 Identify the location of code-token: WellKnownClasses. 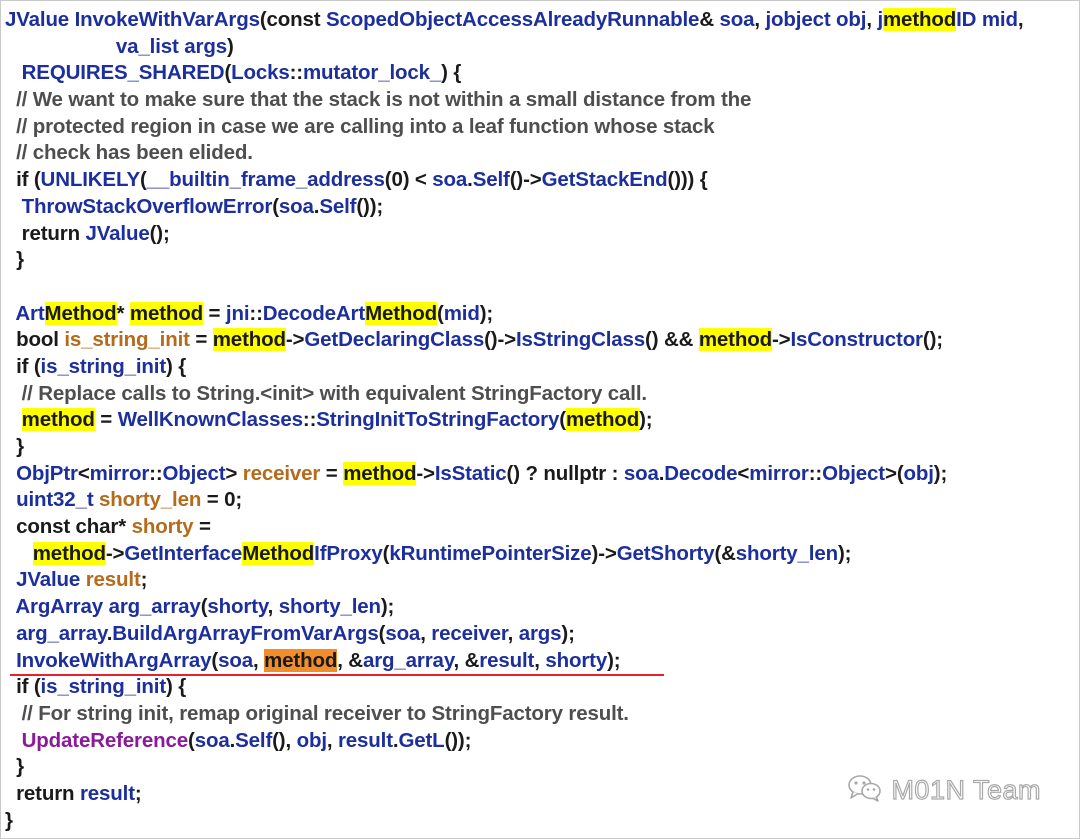
(210, 420).